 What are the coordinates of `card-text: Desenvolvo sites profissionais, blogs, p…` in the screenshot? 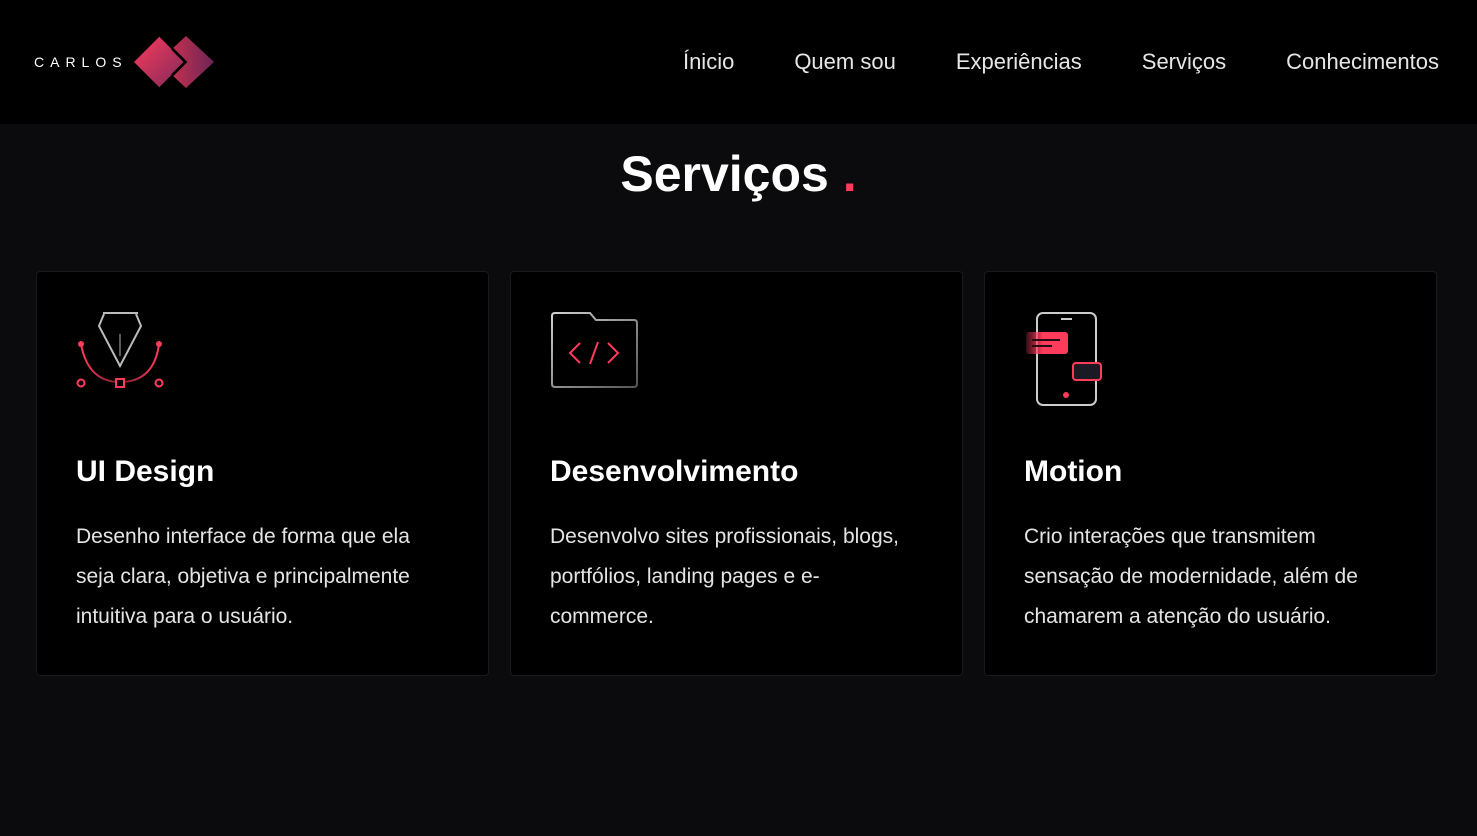 It's located at (725, 576).